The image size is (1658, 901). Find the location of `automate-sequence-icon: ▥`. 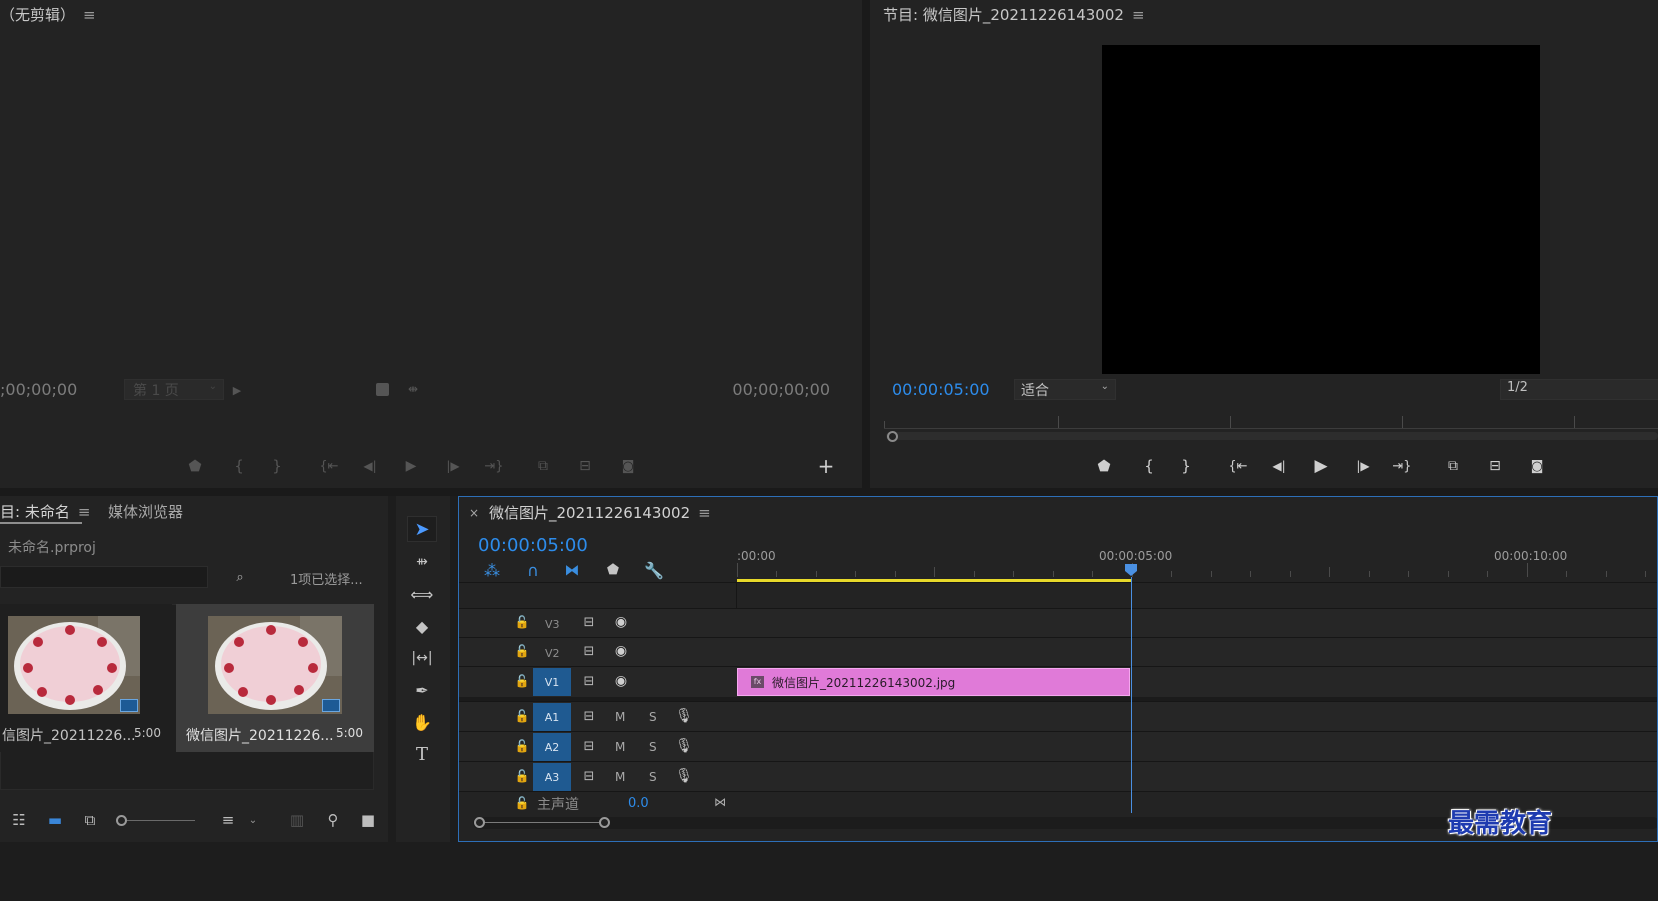

automate-sequence-icon: ▥ is located at coordinates (297, 820).